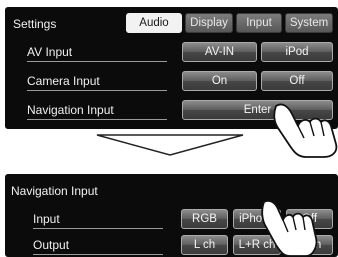 The image size is (338, 257). Describe the element at coordinates (219, 52) in the screenshot. I see `av-in-button: AV-IN` at that location.